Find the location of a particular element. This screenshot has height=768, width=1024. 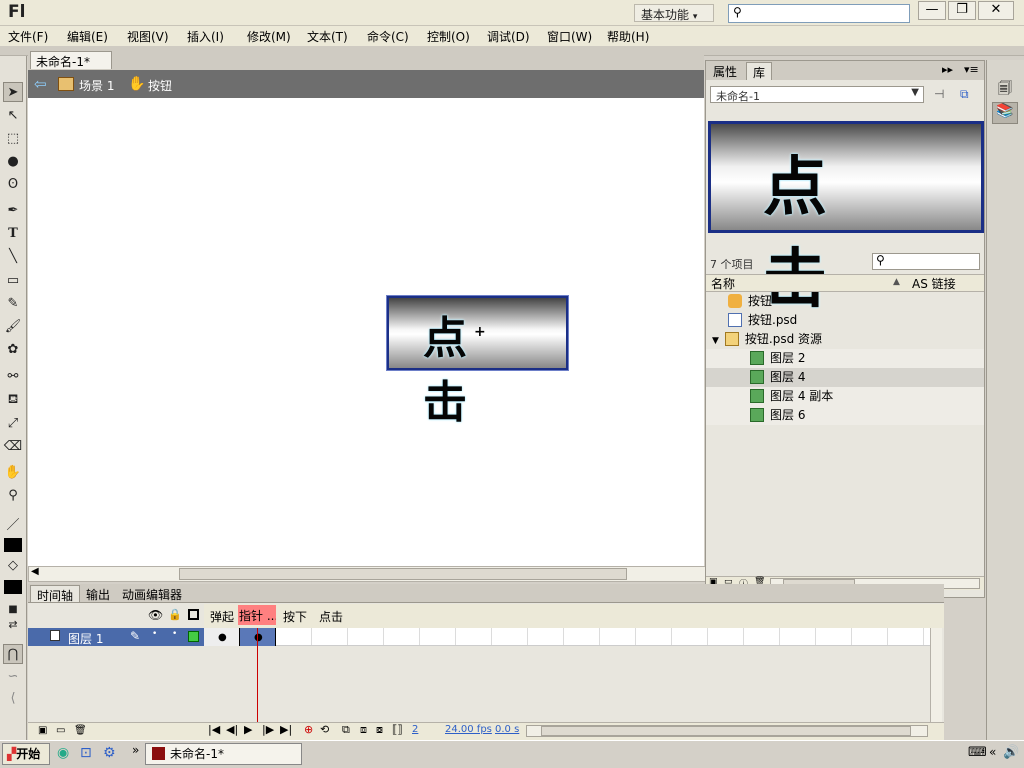

eraser-tool-icon: ⌫ is located at coordinates (13, 447).